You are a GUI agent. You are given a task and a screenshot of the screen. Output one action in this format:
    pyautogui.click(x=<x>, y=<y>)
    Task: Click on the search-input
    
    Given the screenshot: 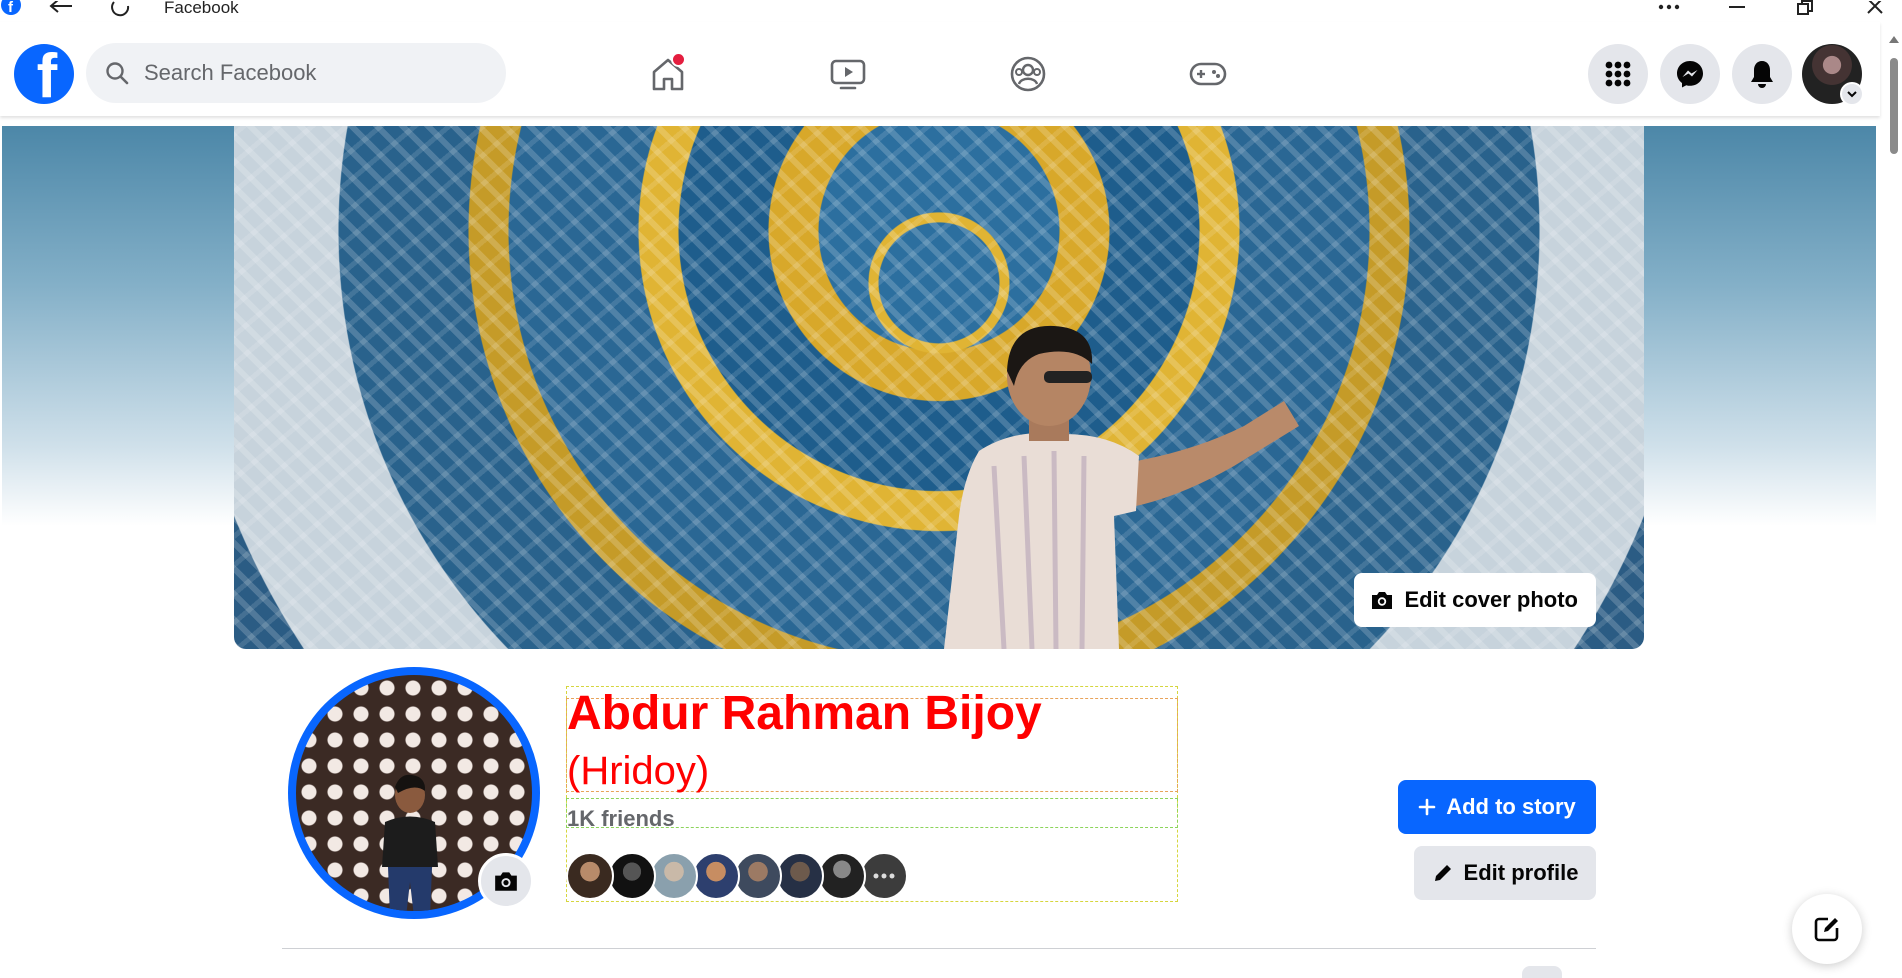 What is the action you would take?
    pyautogui.click(x=304, y=73)
    